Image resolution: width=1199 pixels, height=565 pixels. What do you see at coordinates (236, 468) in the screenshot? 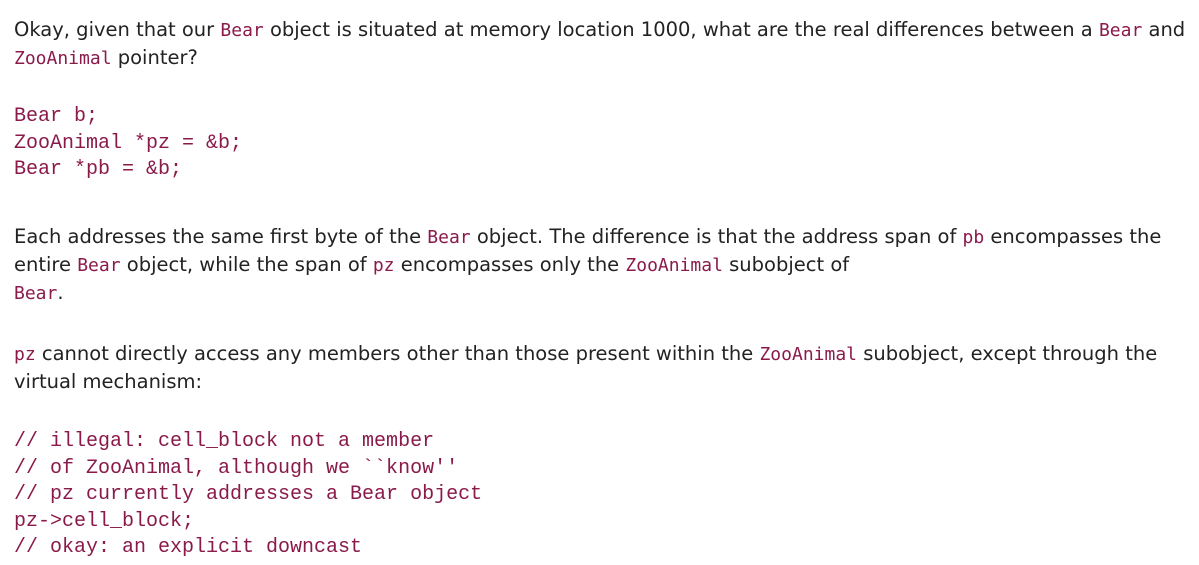
I see `code-line: // of ZooAnimal, although we ``know''` at bounding box center [236, 468].